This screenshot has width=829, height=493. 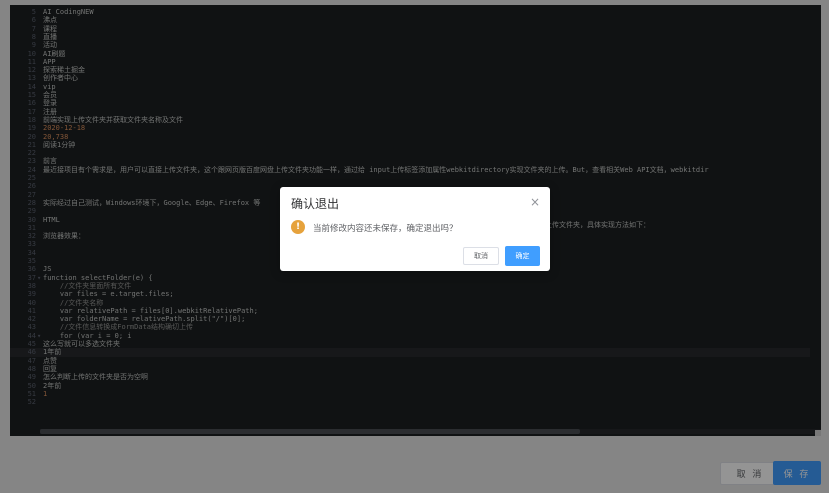 I want to click on dialog-message: 当前修改内容还未保存，确定退出吗？, so click(x=385, y=229).